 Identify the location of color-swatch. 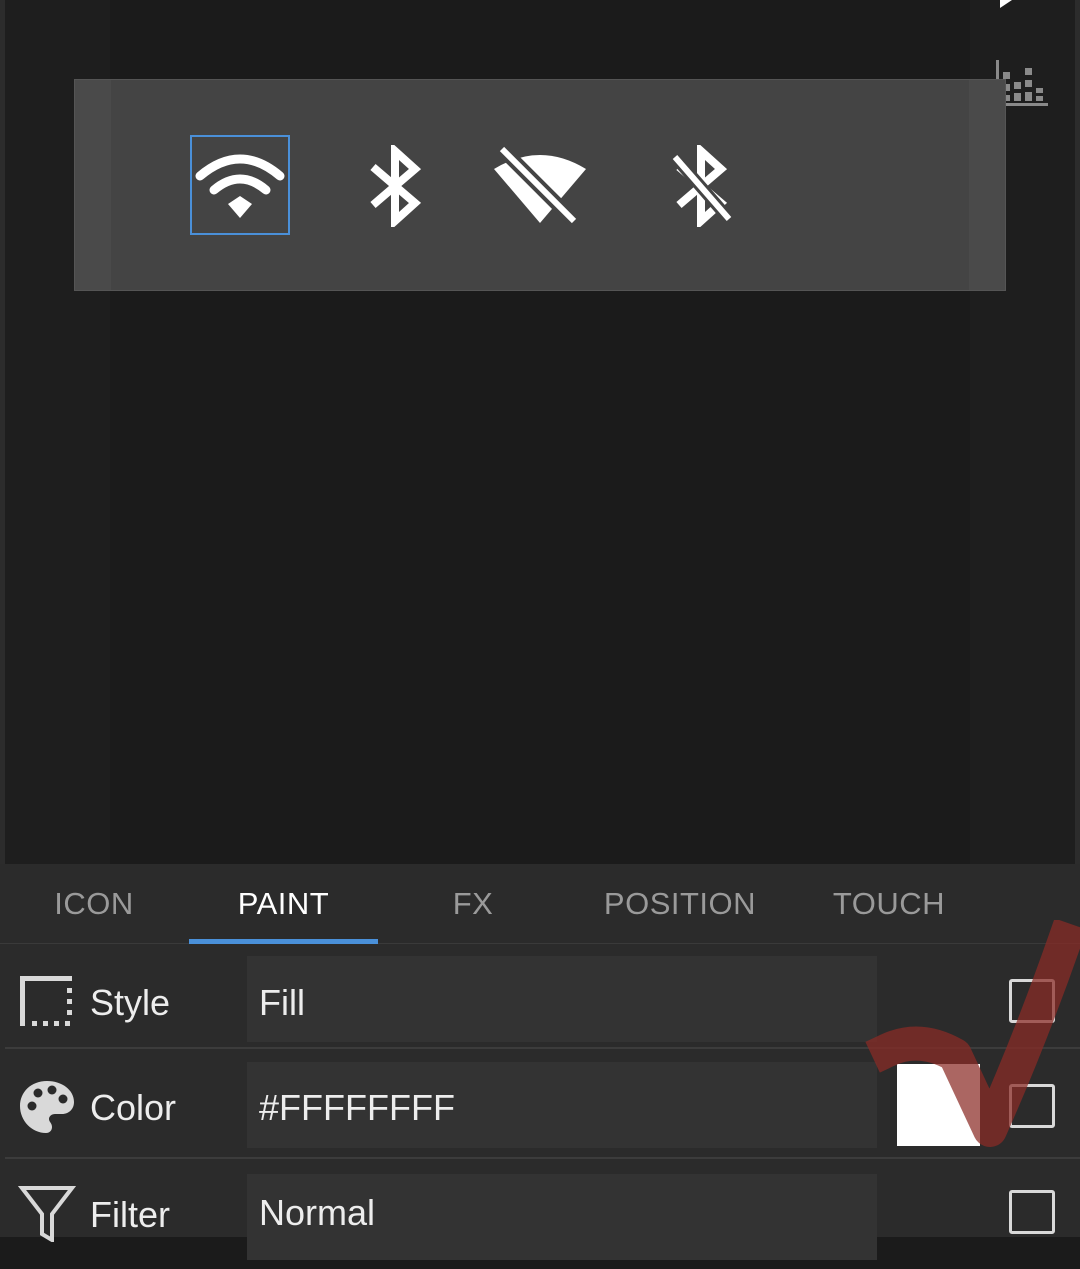
(938, 1105).